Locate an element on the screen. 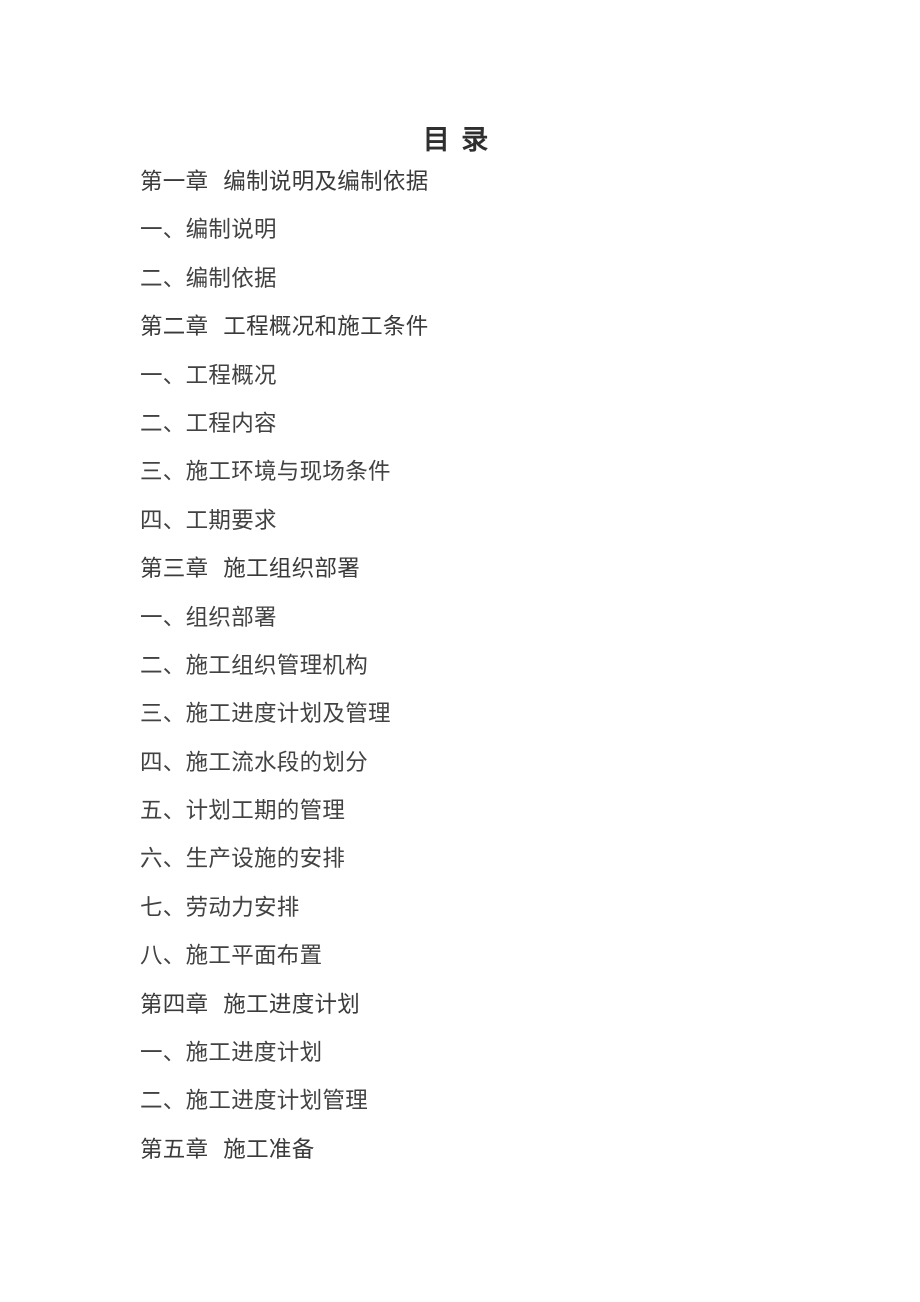 The image size is (920, 1302). toc-section-entry: 三、施工环境与现场条件 is located at coordinates (490, 480).